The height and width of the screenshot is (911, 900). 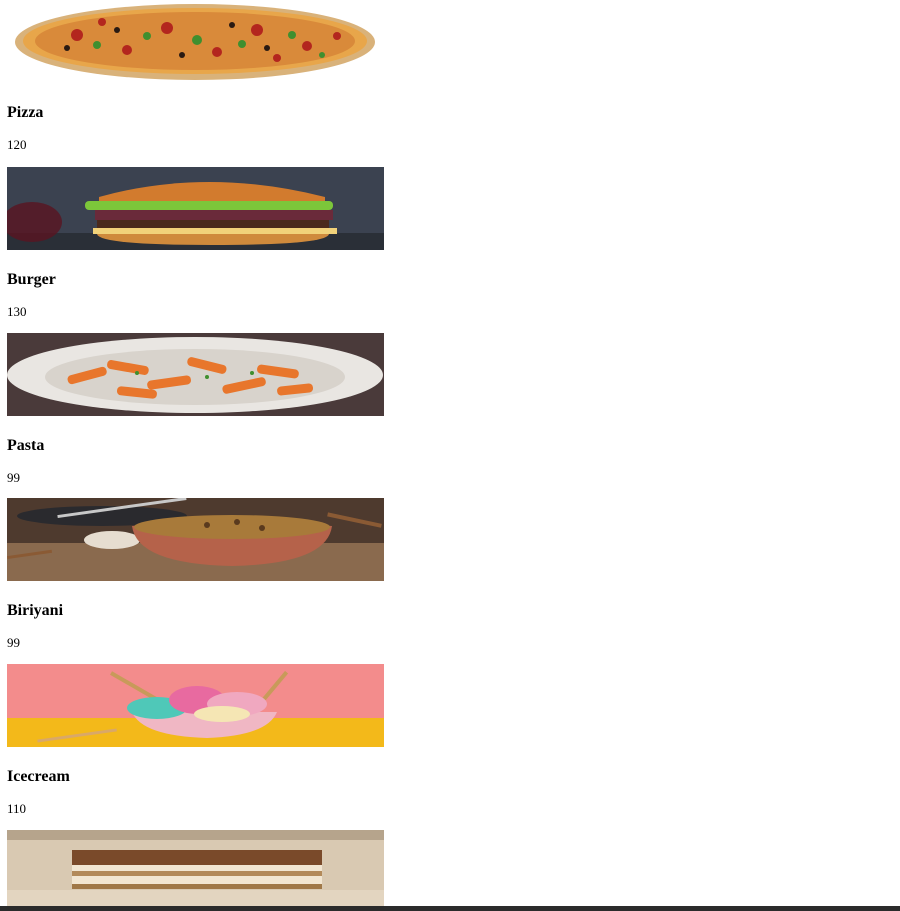 I want to click on item-name: Pizza, so click(x=25, y=112).